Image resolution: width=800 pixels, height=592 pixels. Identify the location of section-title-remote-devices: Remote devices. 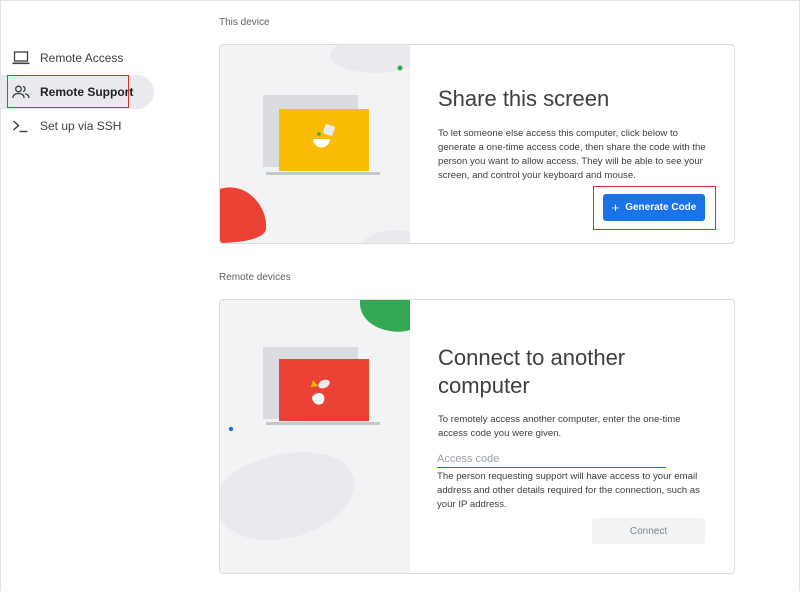
(255, 277).